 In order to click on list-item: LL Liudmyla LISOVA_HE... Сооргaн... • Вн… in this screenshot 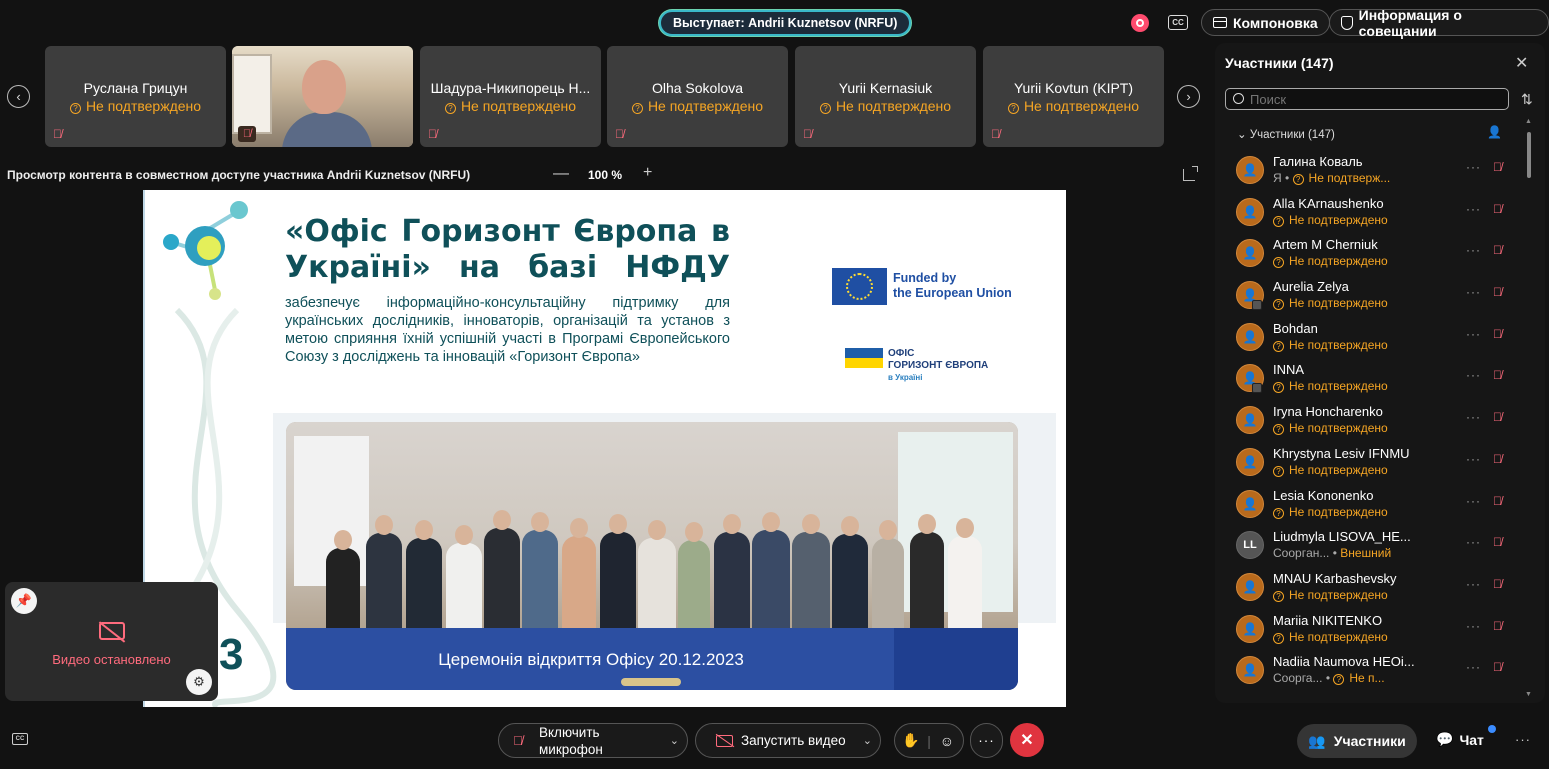, I will do `click(1370, 546)`.